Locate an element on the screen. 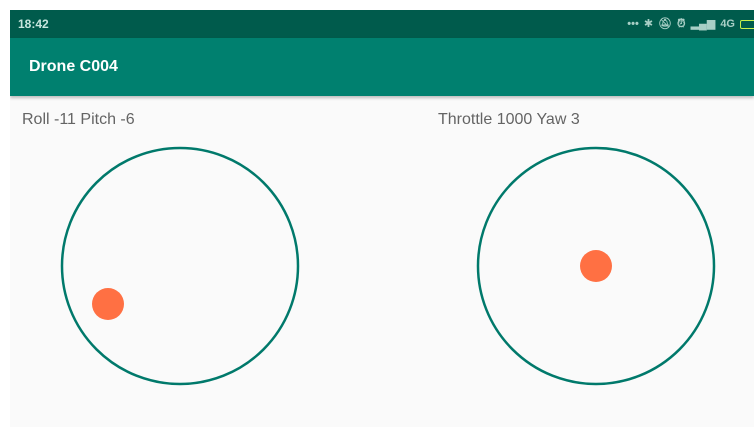 The width and height of the screenshot is (754, 427). network-4g-icon: 4G is located at coordinates (727, 24).